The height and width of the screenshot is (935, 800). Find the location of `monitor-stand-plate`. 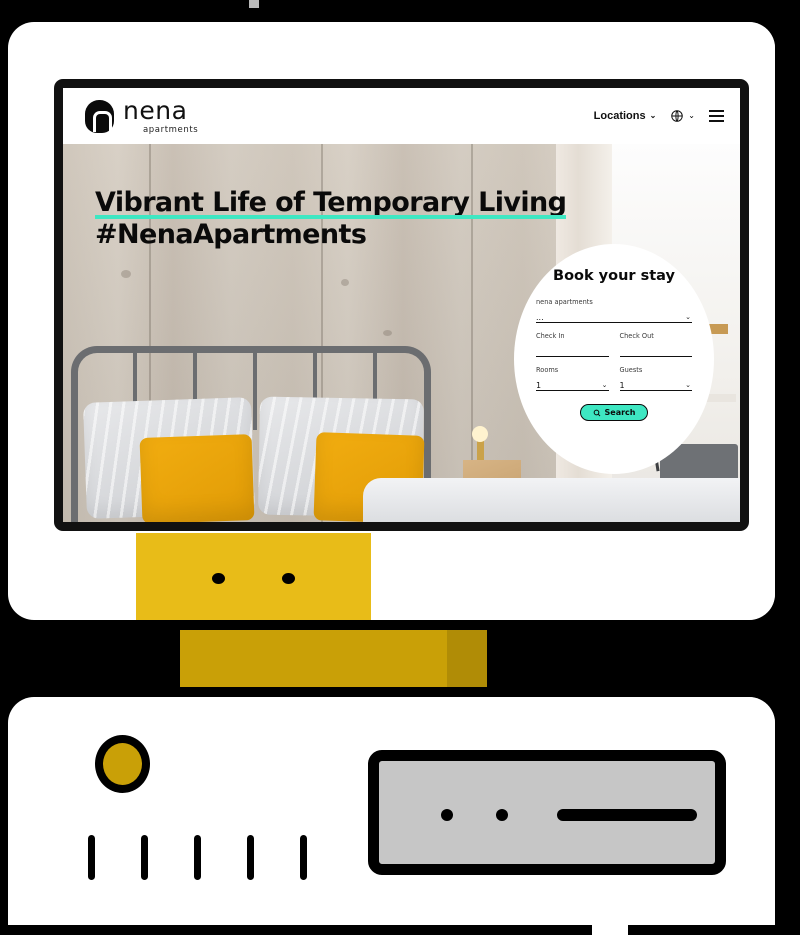

monitor-stand-plate is located at coordinates (253, 576).